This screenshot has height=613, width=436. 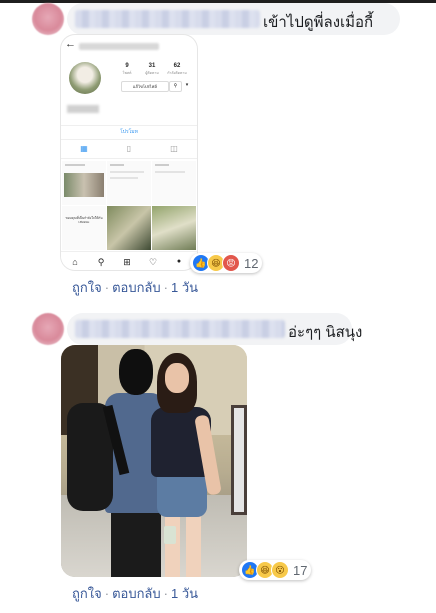 What do you see at coordinates (101, 262) in the screenshot?
I see `search-icon: ⚲` at bounding box center [101, 262].